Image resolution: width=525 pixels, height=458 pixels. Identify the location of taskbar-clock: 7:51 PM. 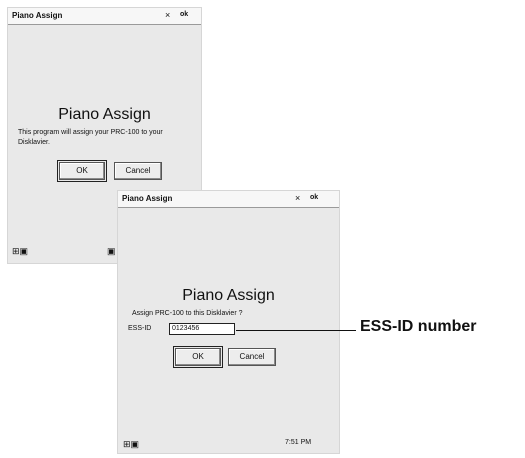
(298, 442).